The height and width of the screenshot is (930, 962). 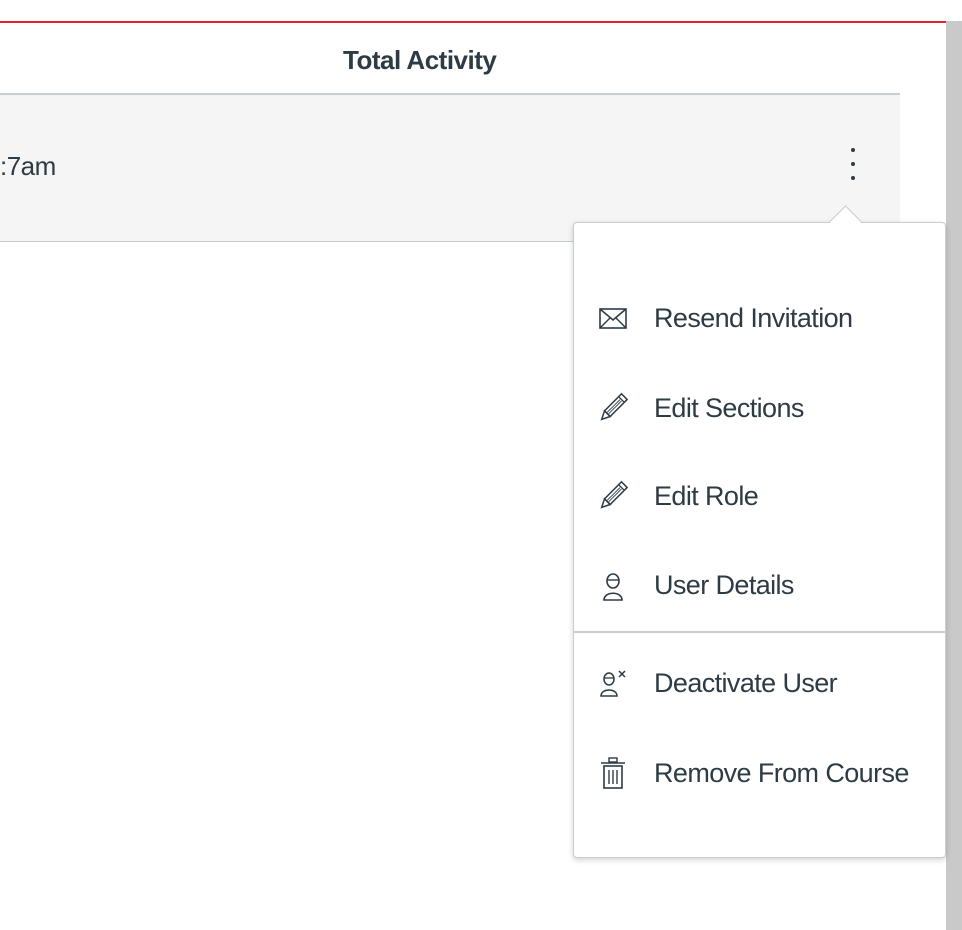 What do you see at coordinates (746, 683) in the screenshot?
I see `menu-item-label: Deactivate User` at bounding box center [746, 683].